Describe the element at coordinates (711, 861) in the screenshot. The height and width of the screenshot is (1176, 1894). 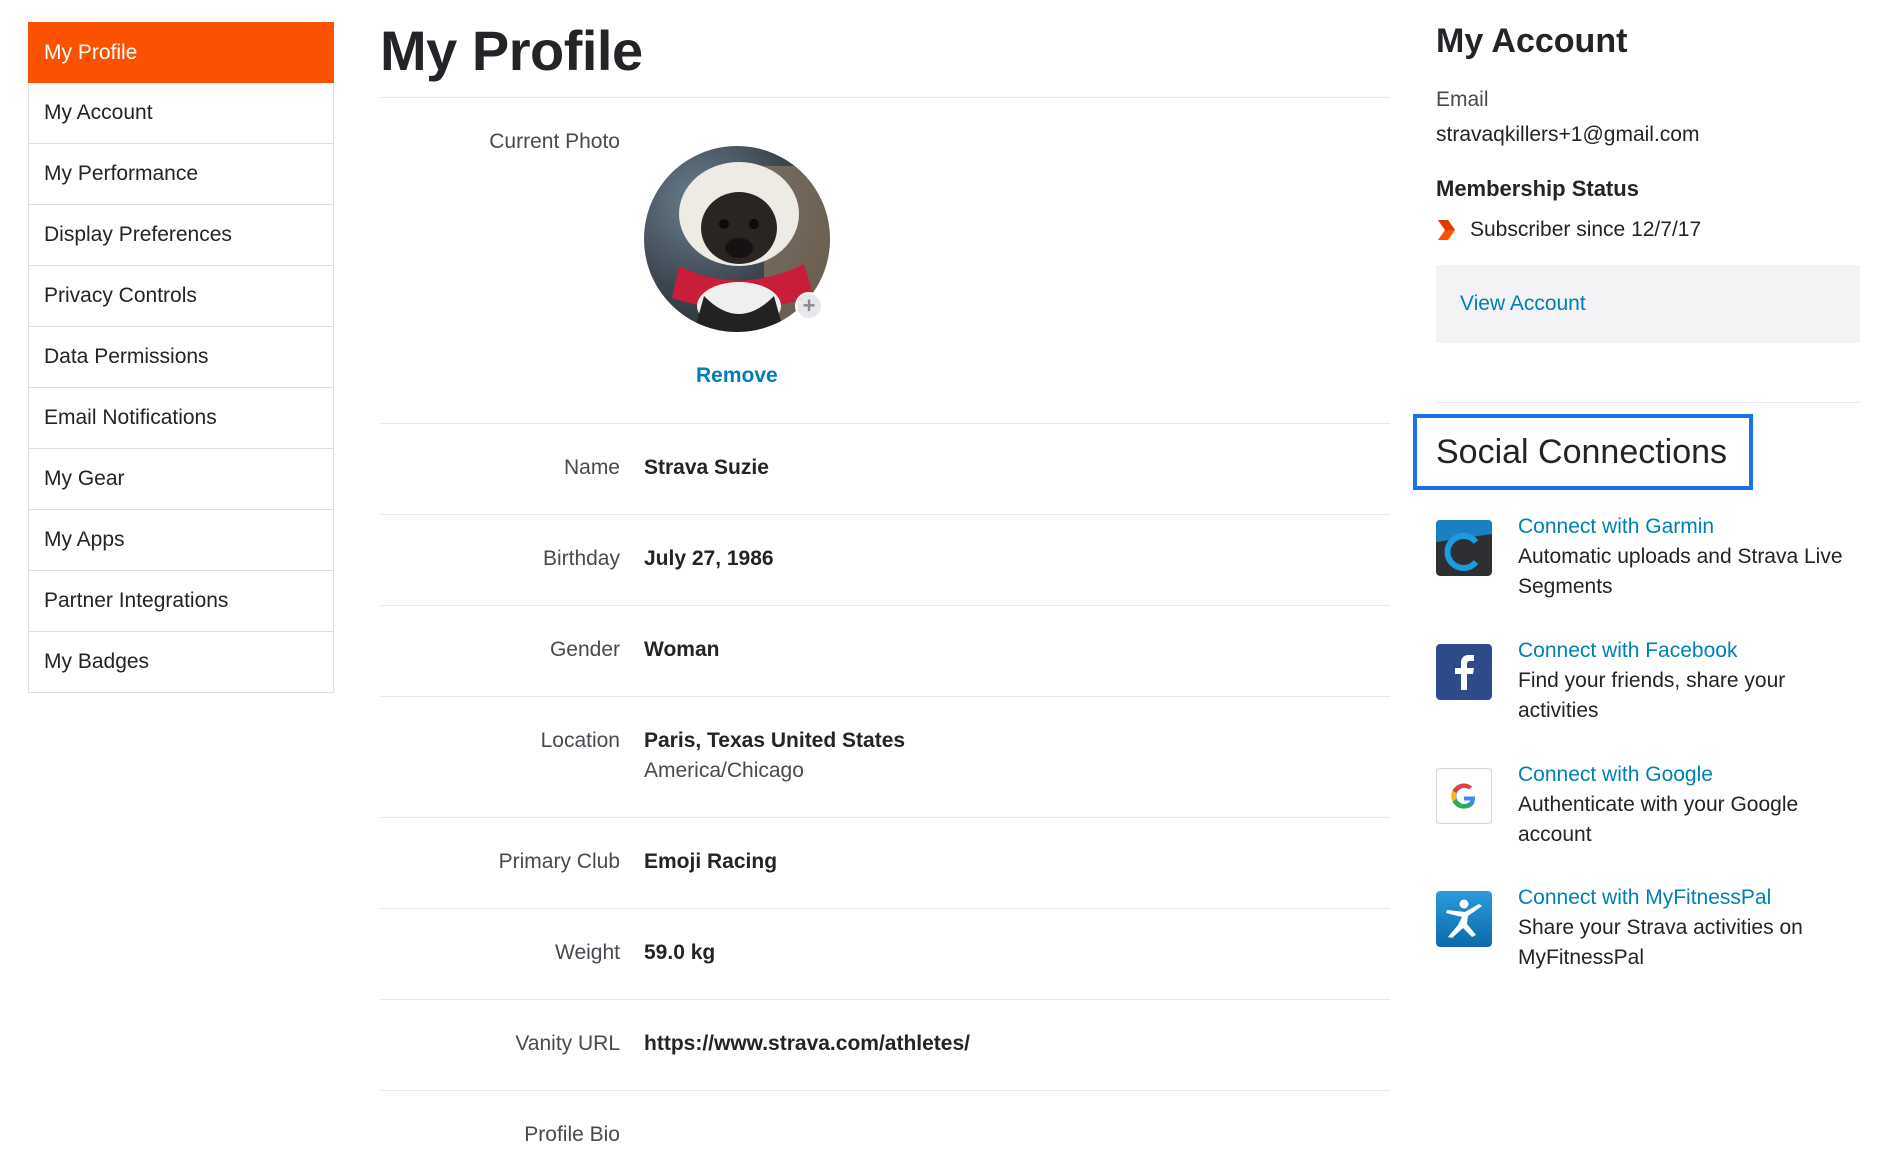
I see `primary-club-value: Emoji Racing` at that location.